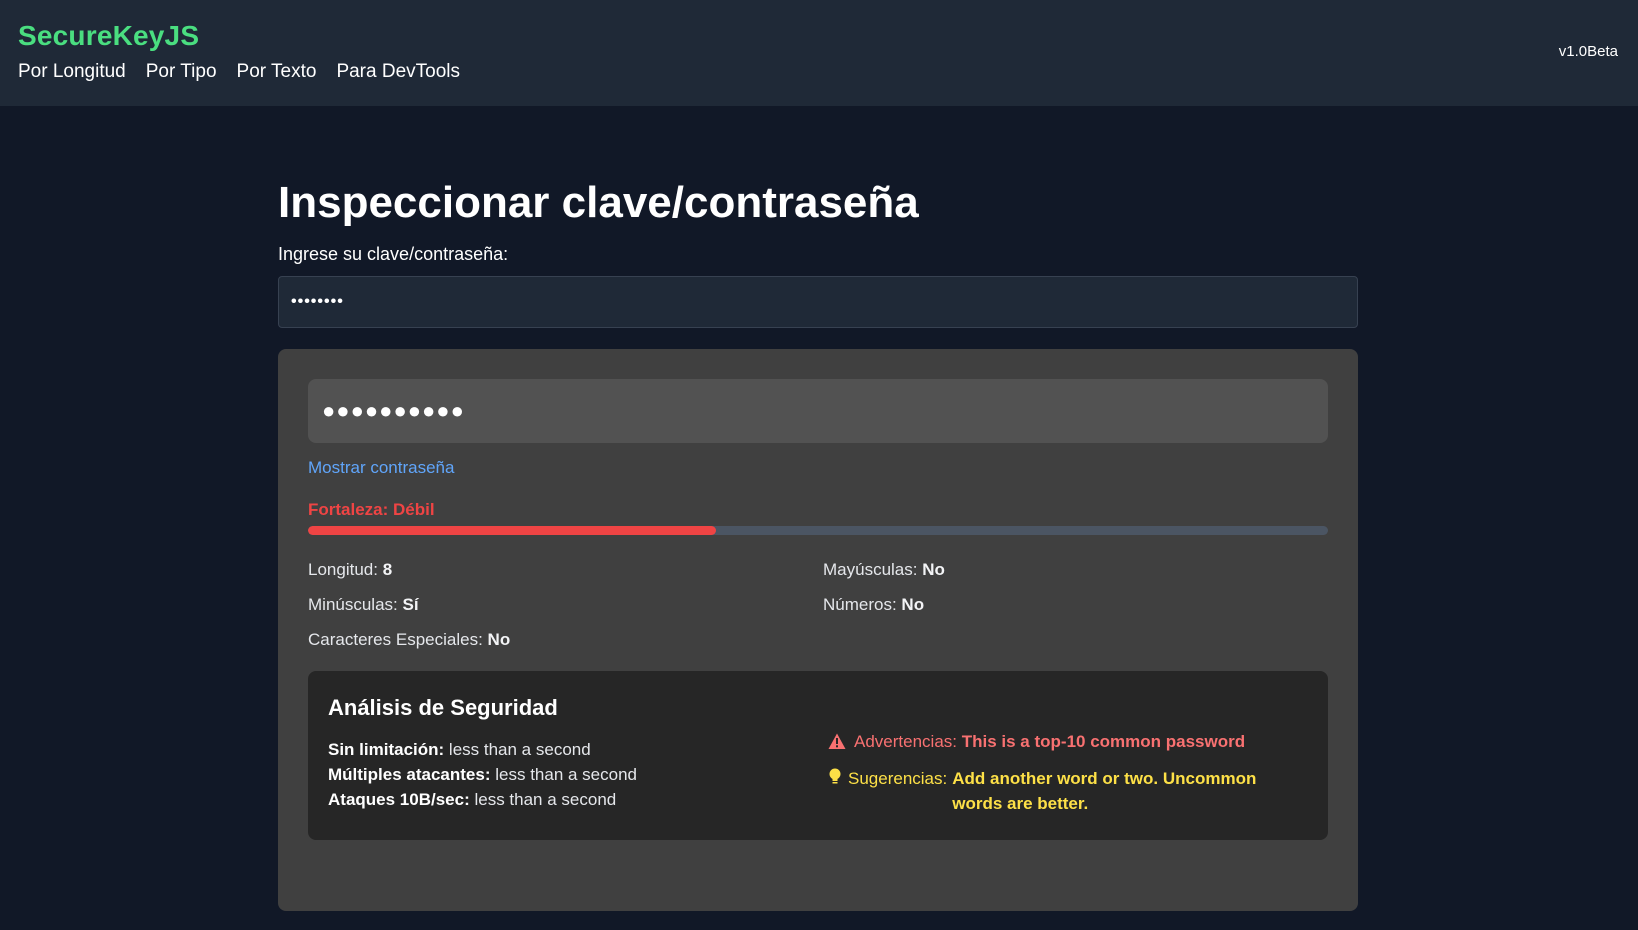 The height and width of the screenshot is (930, 1638). I want to click on suggestion-label: Sugerencias:, so click(898, 778).